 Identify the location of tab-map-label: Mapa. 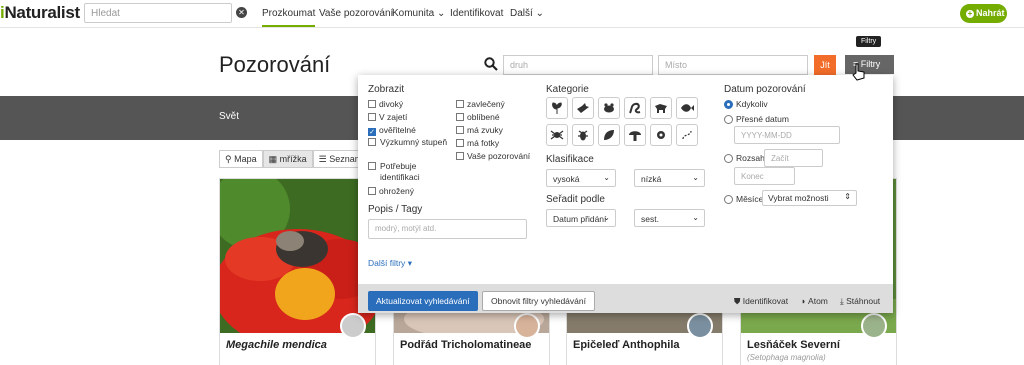
(245, 159).